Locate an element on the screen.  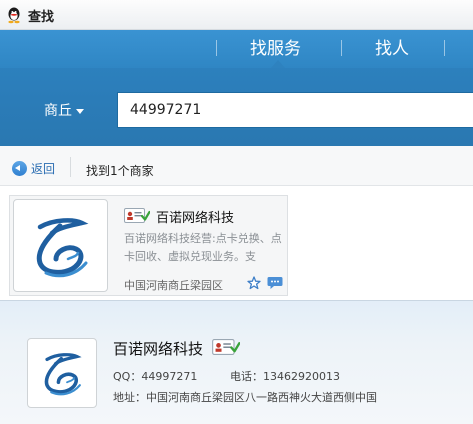
back-button: 返回 is located at coordinates (33, 168).